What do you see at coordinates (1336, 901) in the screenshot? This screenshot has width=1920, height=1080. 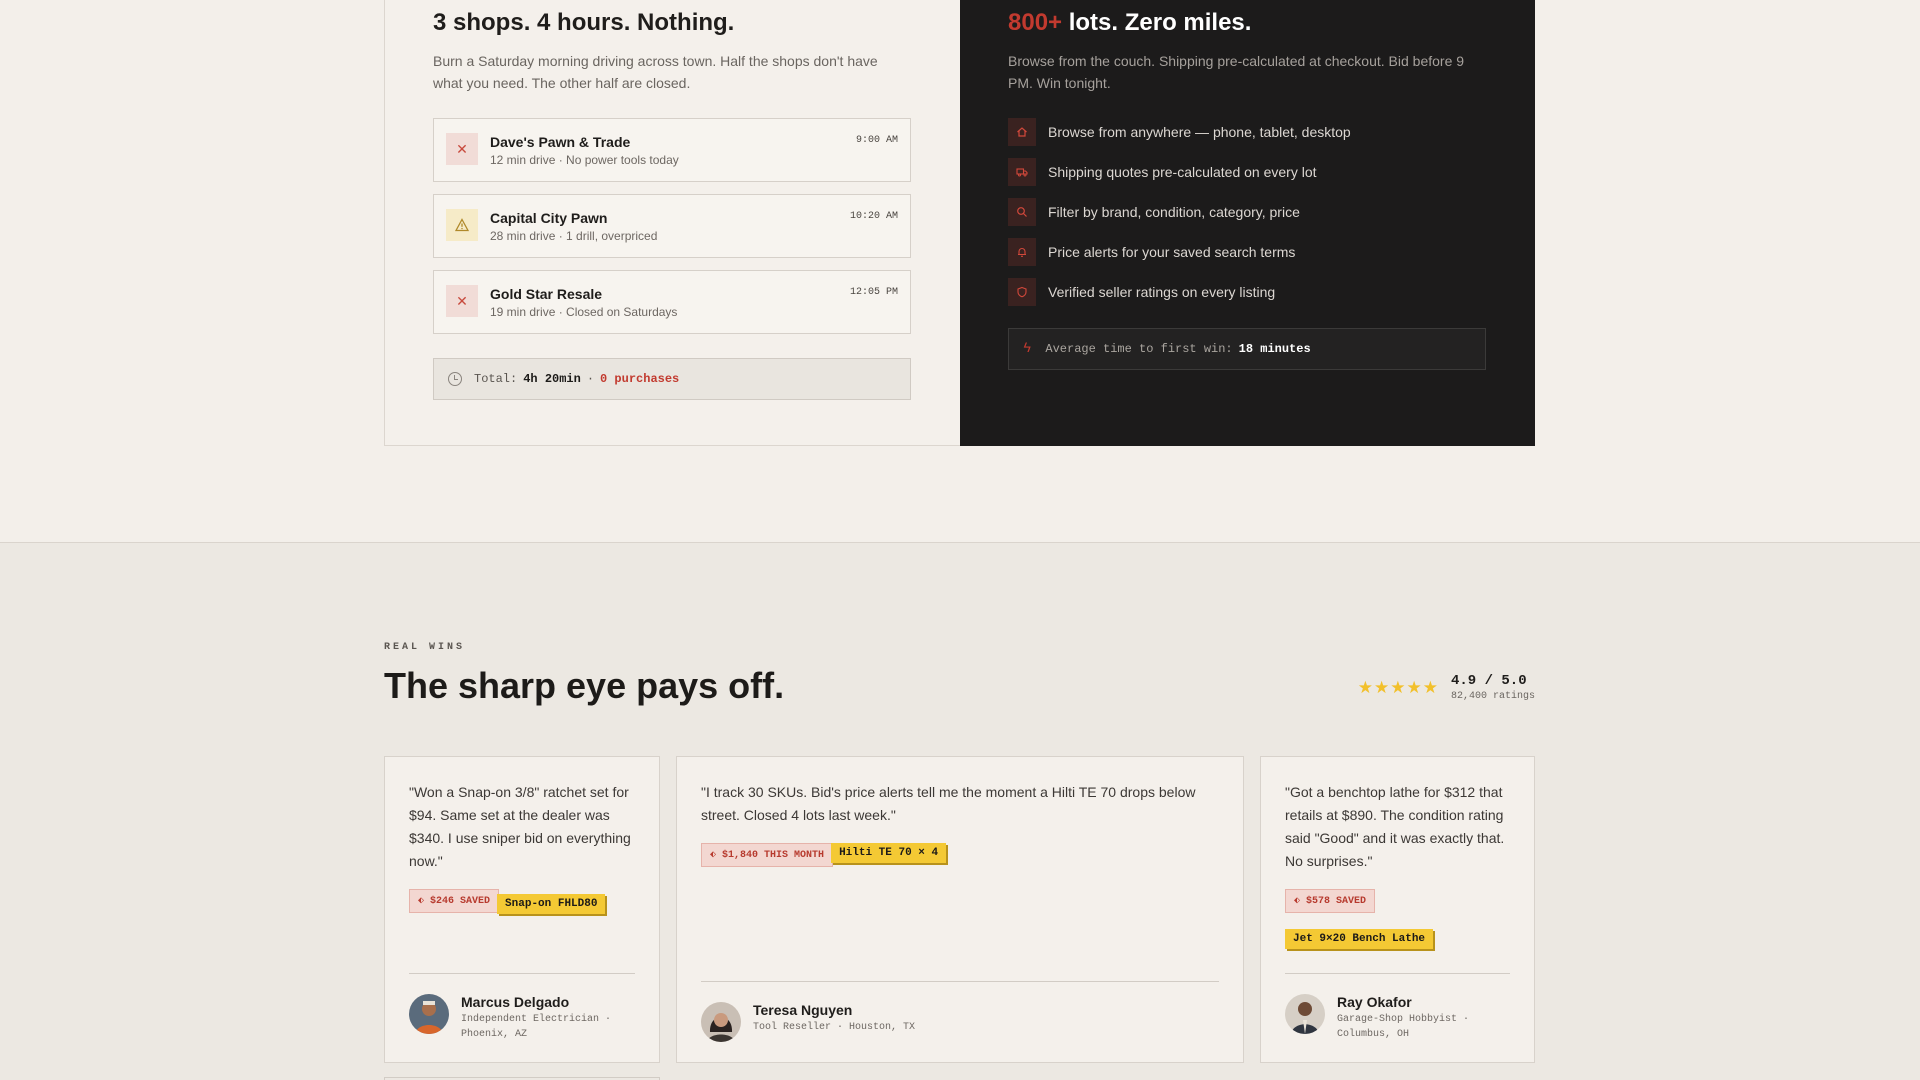 I see `savings-amount: $578 SAVED` at bounding box center [1336, 901].